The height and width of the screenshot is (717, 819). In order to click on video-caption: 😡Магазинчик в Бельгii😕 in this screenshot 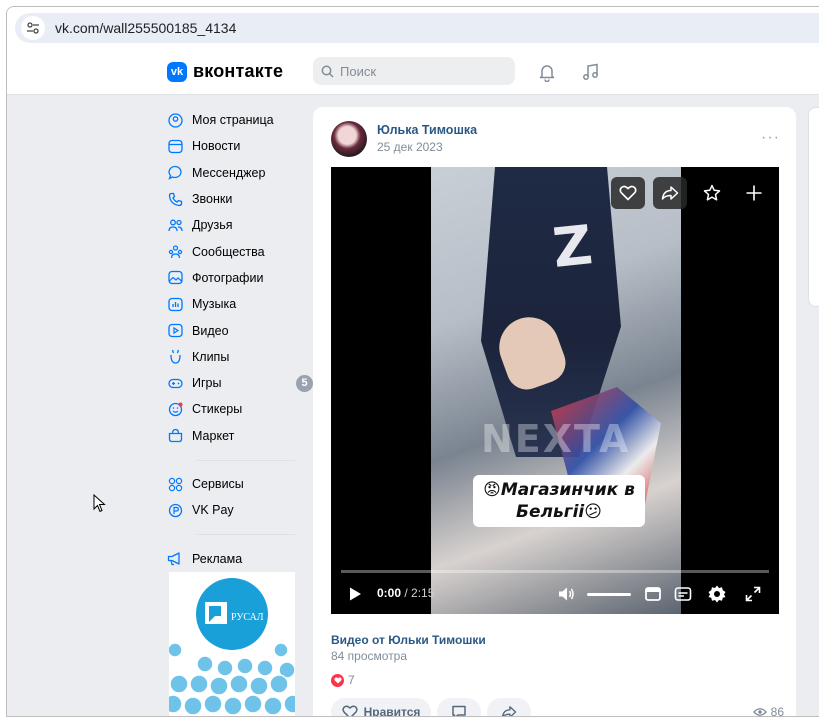, I will do `click(559, 501)`.